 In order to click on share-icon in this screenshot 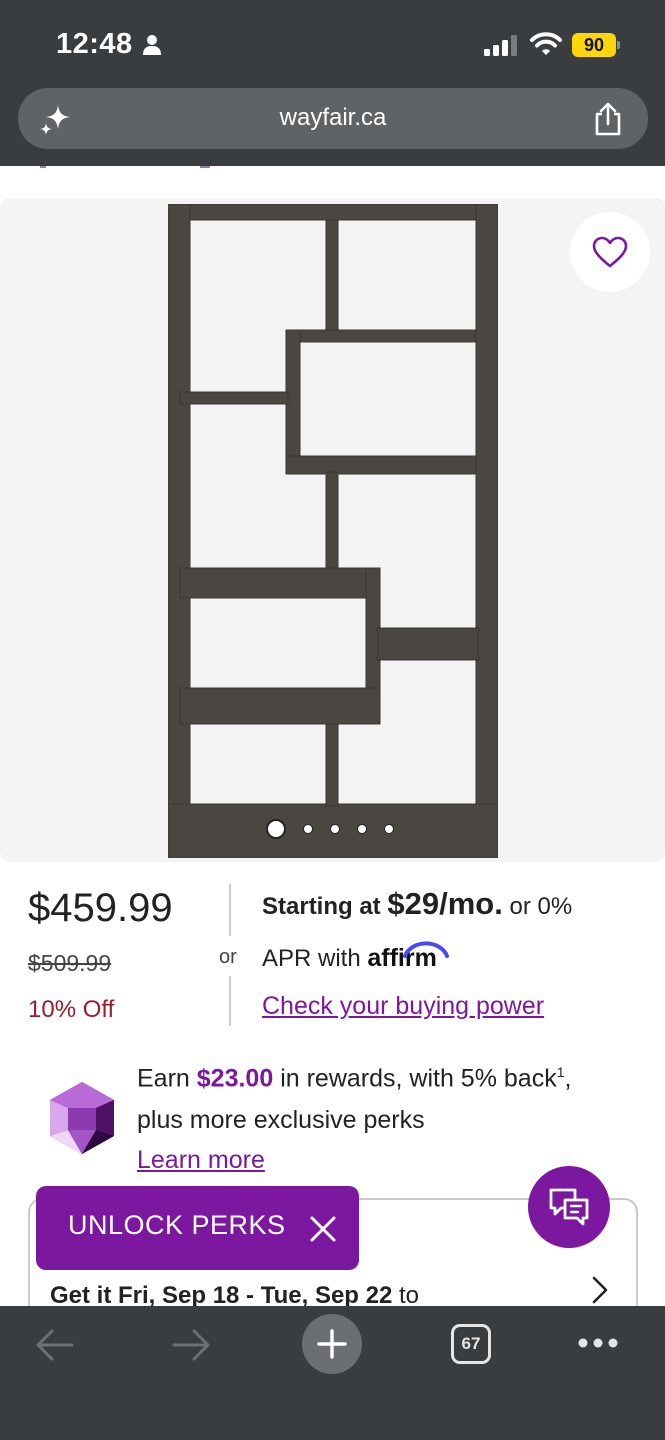, I will do `click(608, 119)`.